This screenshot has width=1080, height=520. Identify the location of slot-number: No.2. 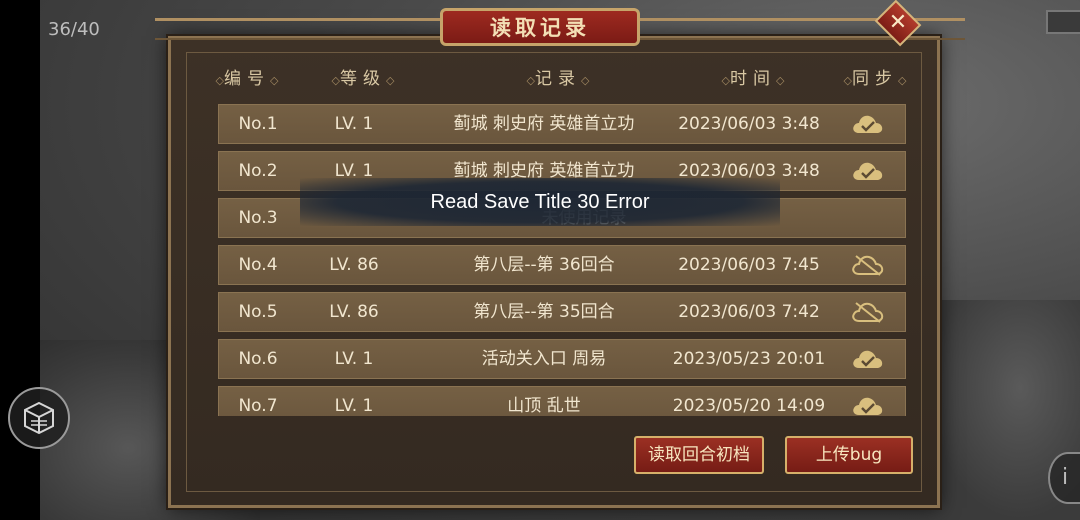
(258, 171).